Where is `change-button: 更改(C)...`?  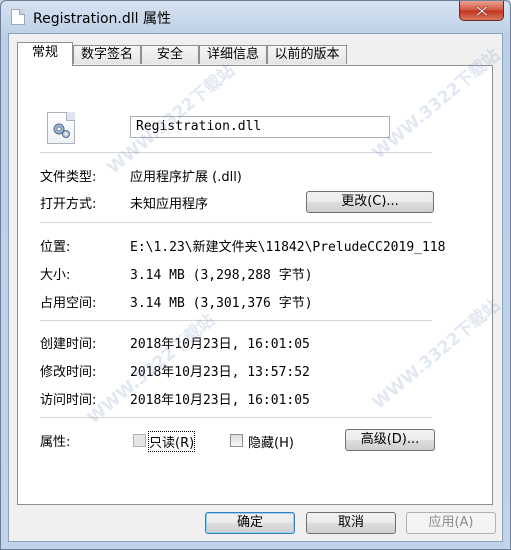 change-button: 更改(C)... is located at coordinates (370, 202).